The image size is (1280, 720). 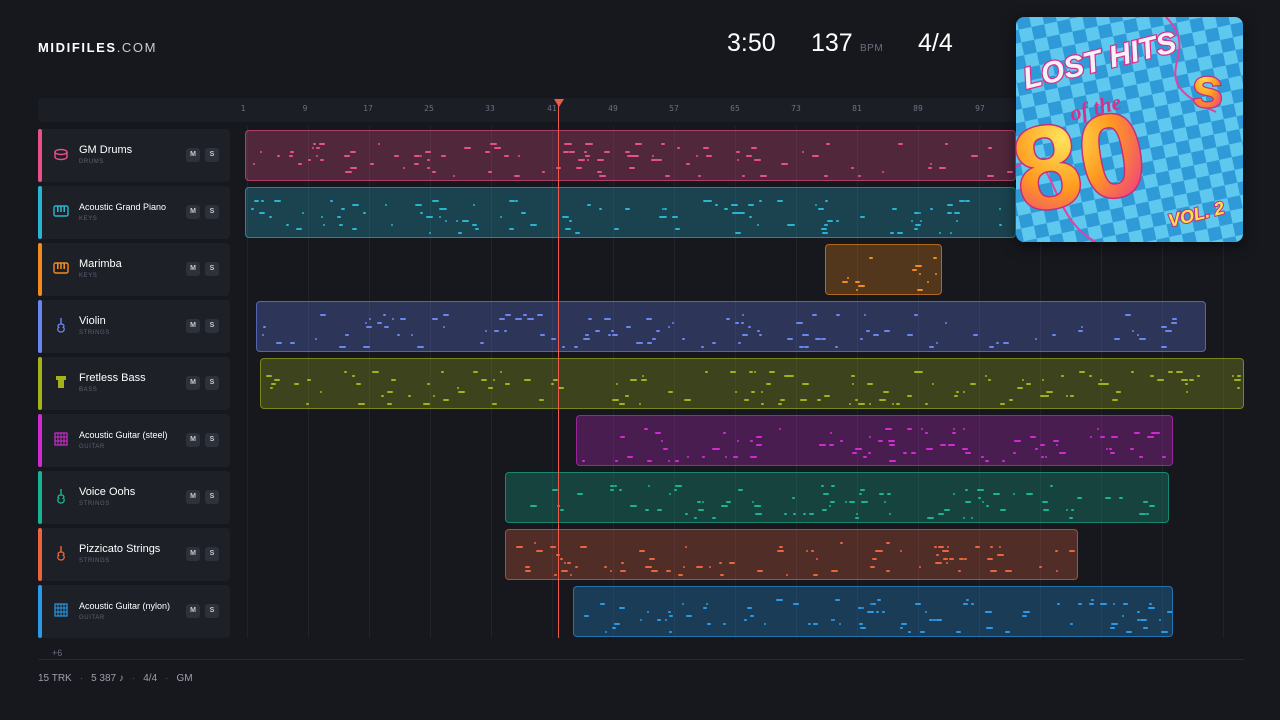 I want to click on ruler-bar-number: 1, so click(x=243, y=108).